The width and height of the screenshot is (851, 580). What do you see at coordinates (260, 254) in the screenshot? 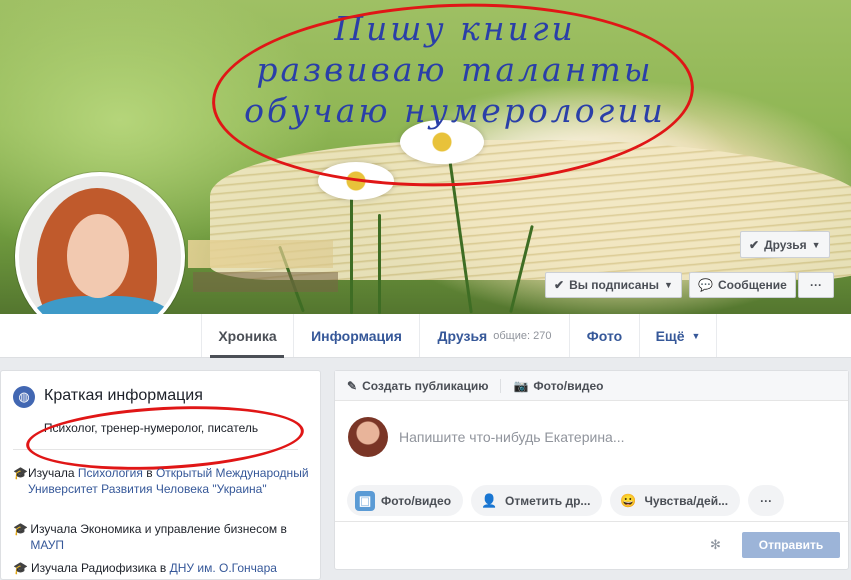
I see `profile-name-blurred` at bounding box center [260, 254].